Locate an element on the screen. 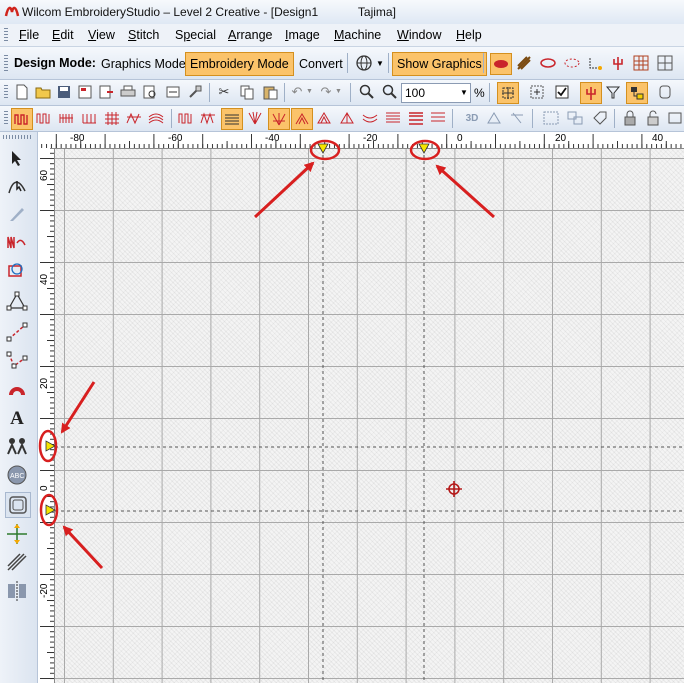 The width and height of the screenshot is (684, 683). menu-special: Special is located at coordinates (195, 35).